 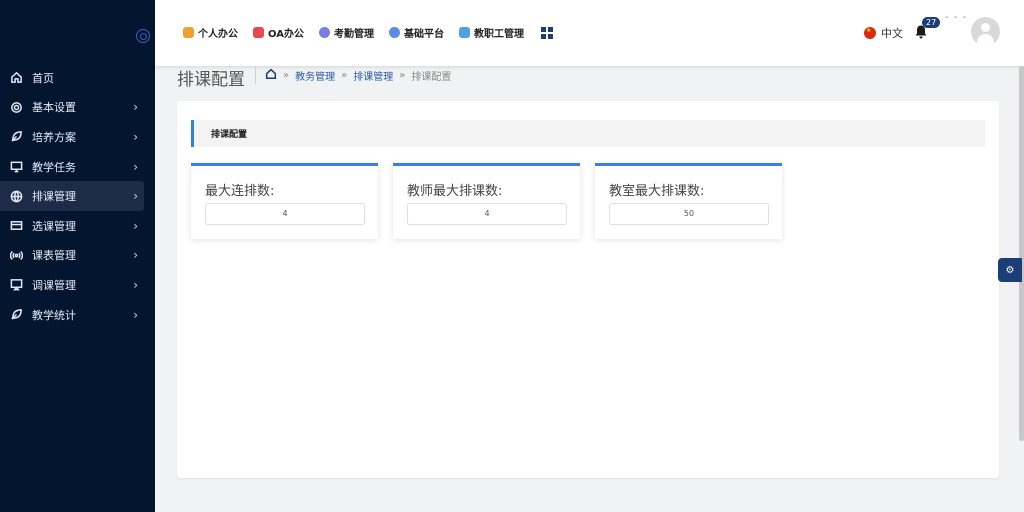 What do you see at coordinates (394, 32) in the screenshot?
I see `platform-icon` at bounding box center [394, 32].